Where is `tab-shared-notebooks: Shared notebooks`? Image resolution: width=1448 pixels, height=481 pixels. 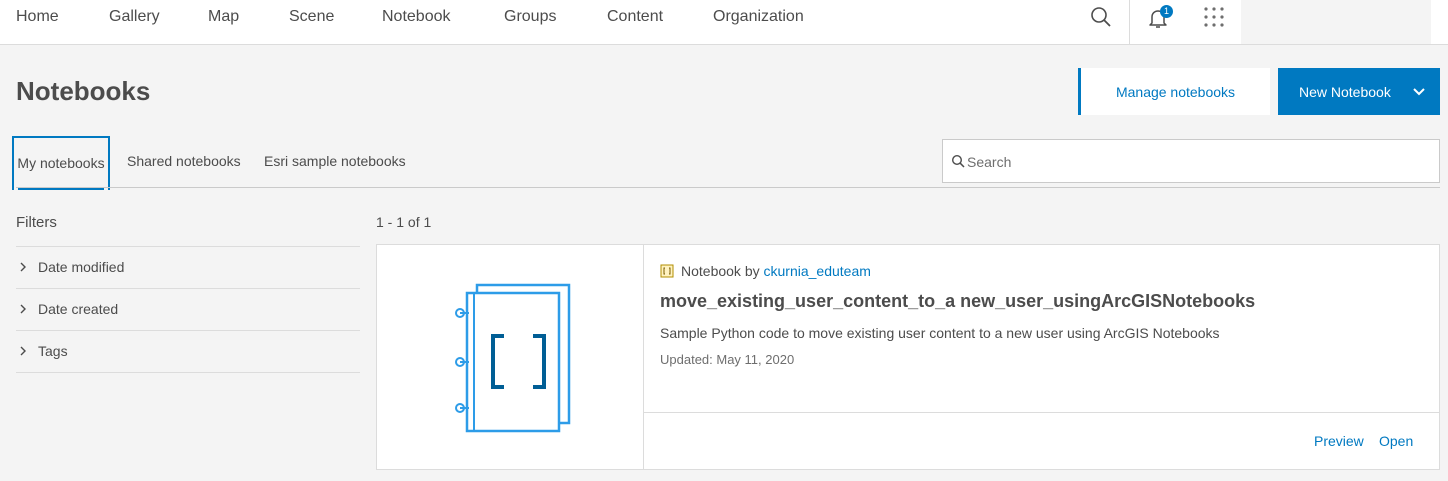
tab-shared-notebooks: Shared notebooks is located at coordinates (184, 162).